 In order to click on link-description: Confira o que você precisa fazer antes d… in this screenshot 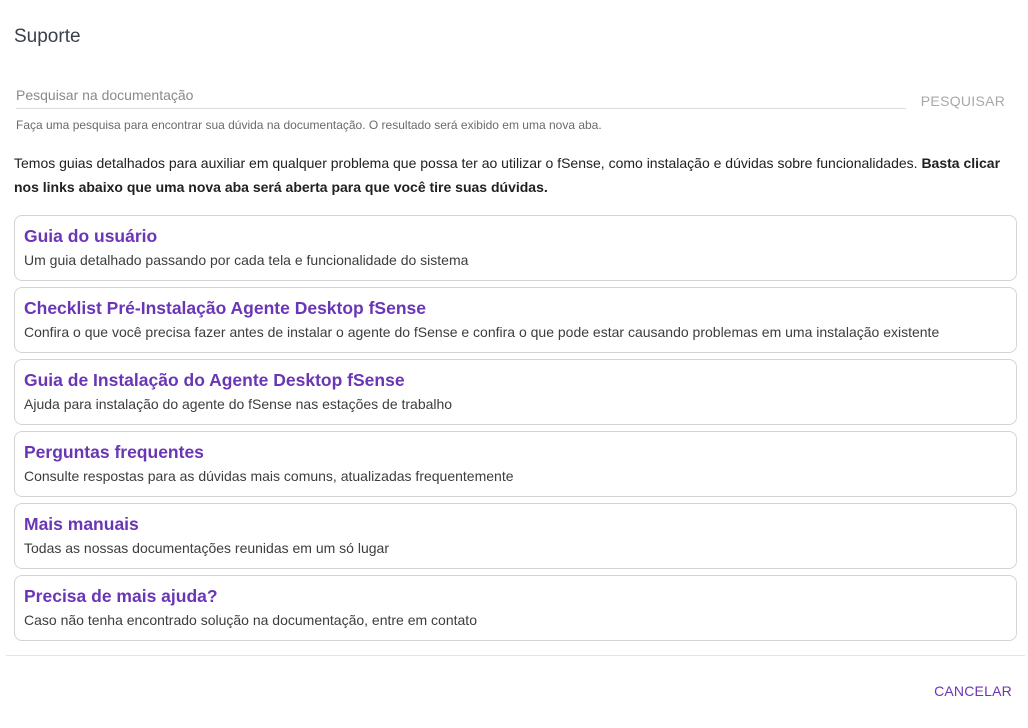, I will do `click(482, 332)`.